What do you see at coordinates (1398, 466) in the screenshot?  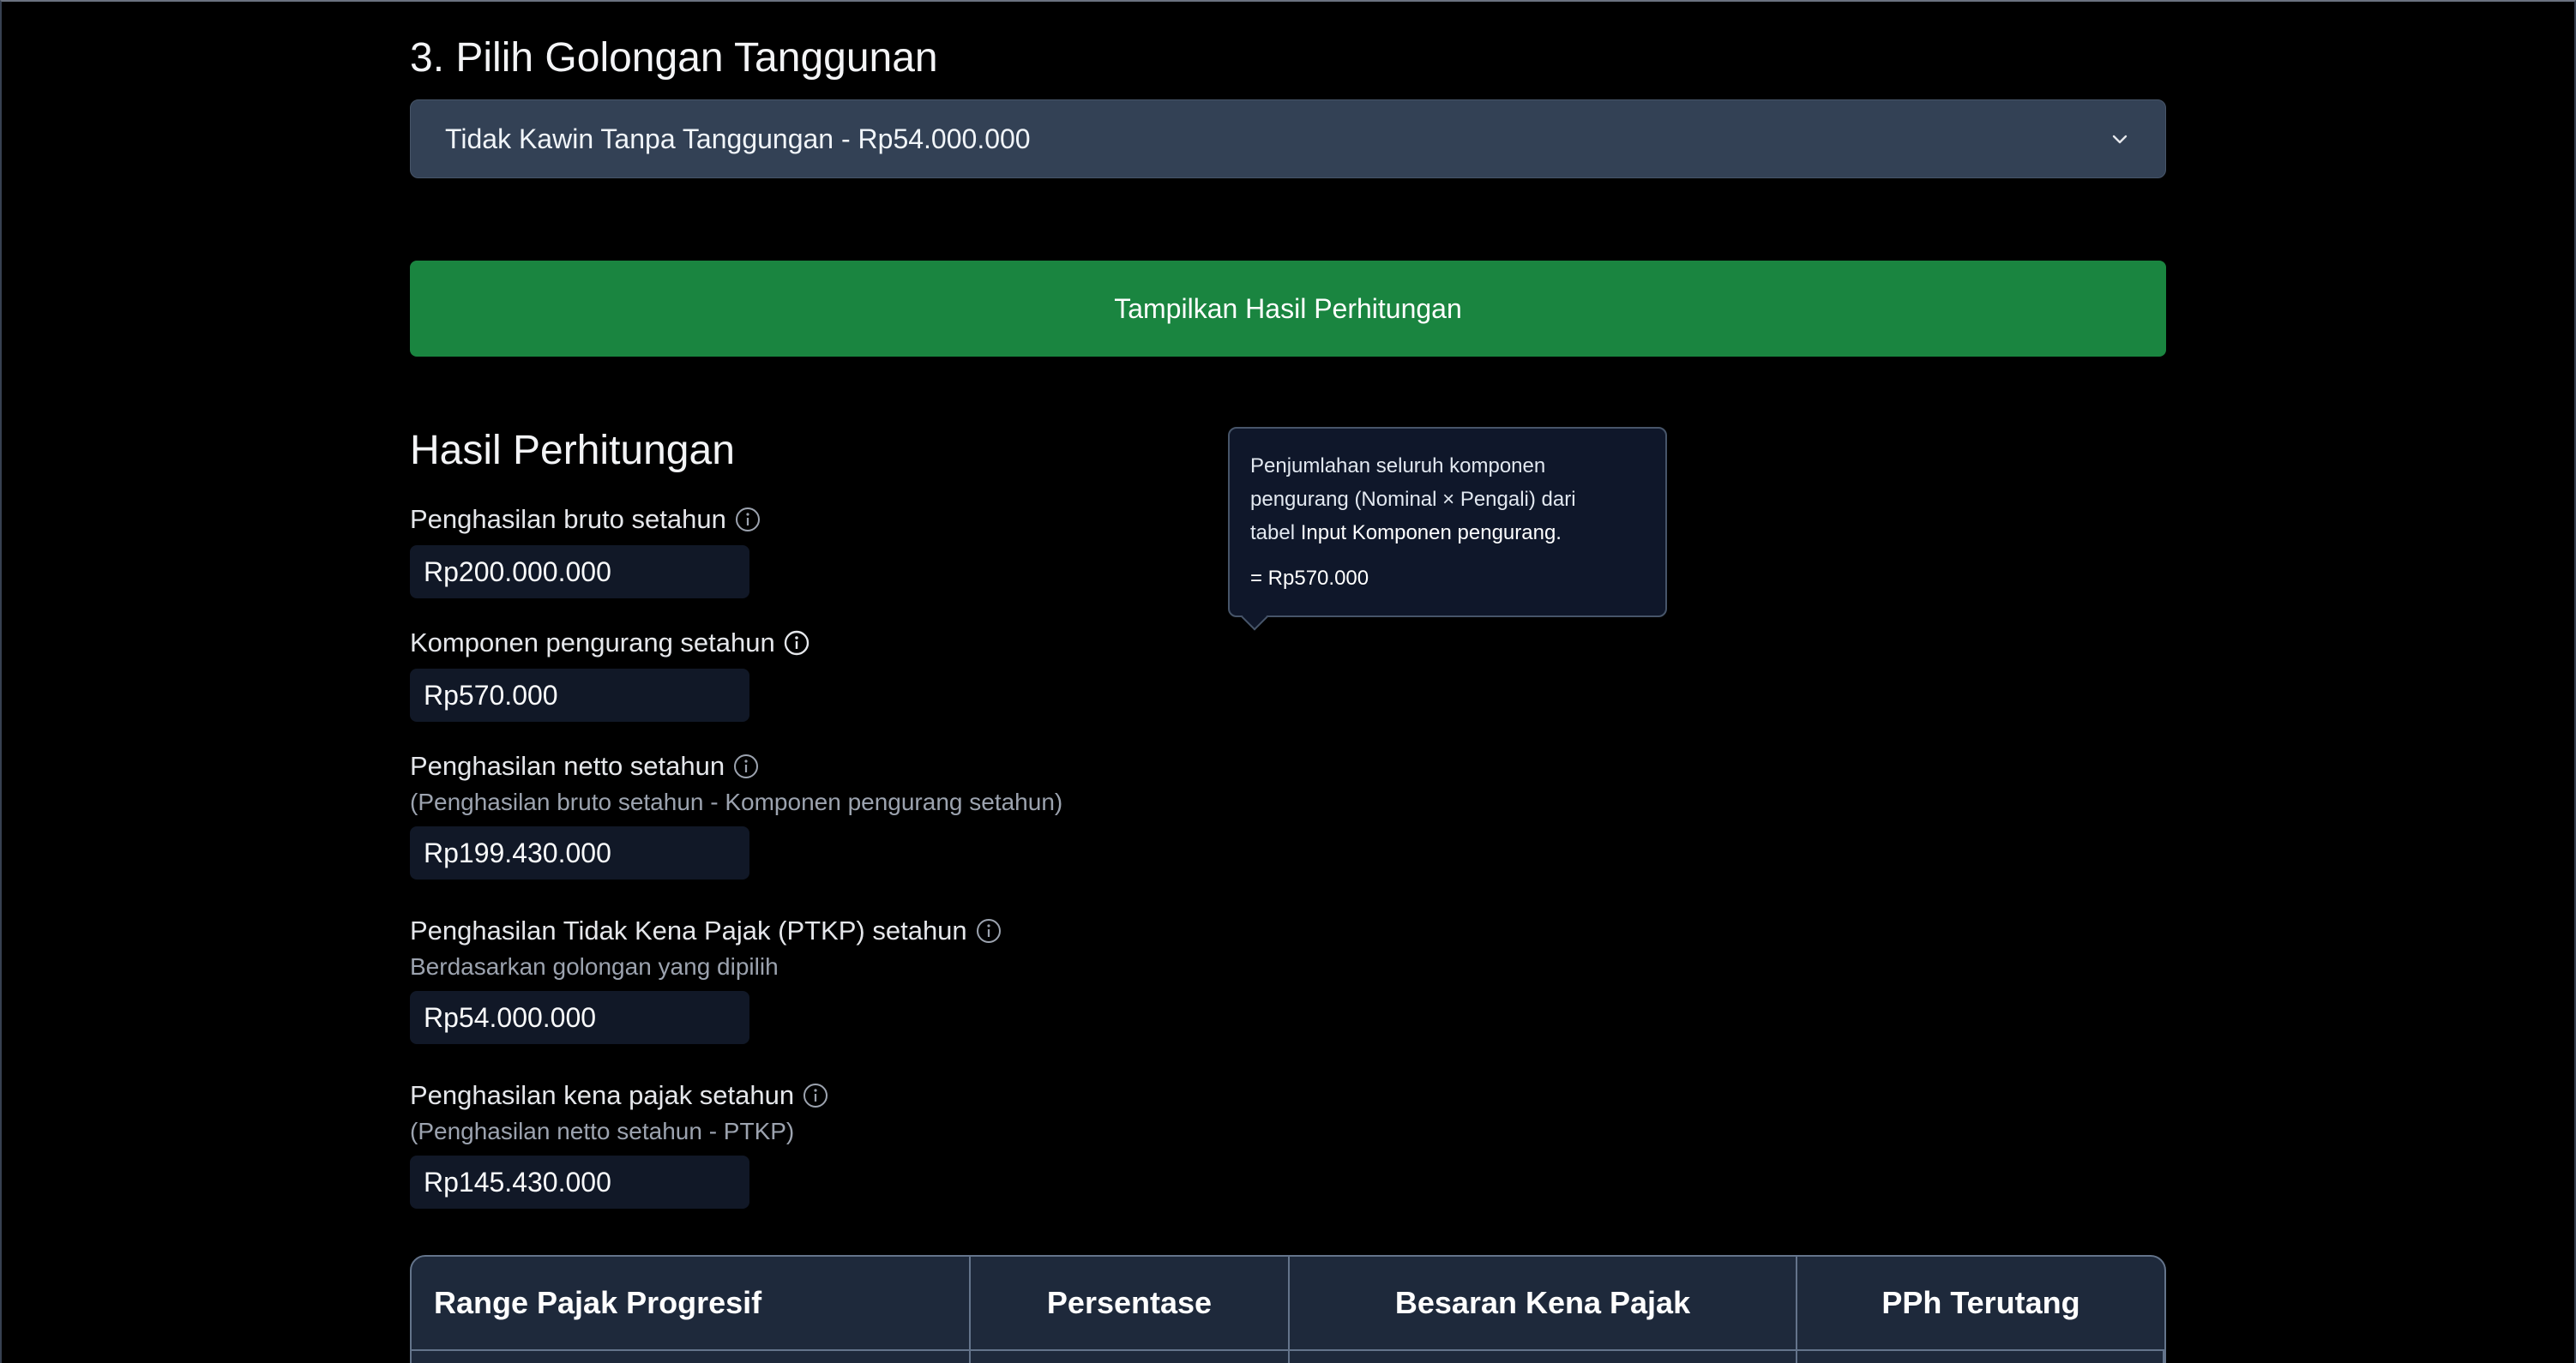 I see `tooltip-line: Penjumlahan seluruh komponen` at bounding box center [1398, 466].